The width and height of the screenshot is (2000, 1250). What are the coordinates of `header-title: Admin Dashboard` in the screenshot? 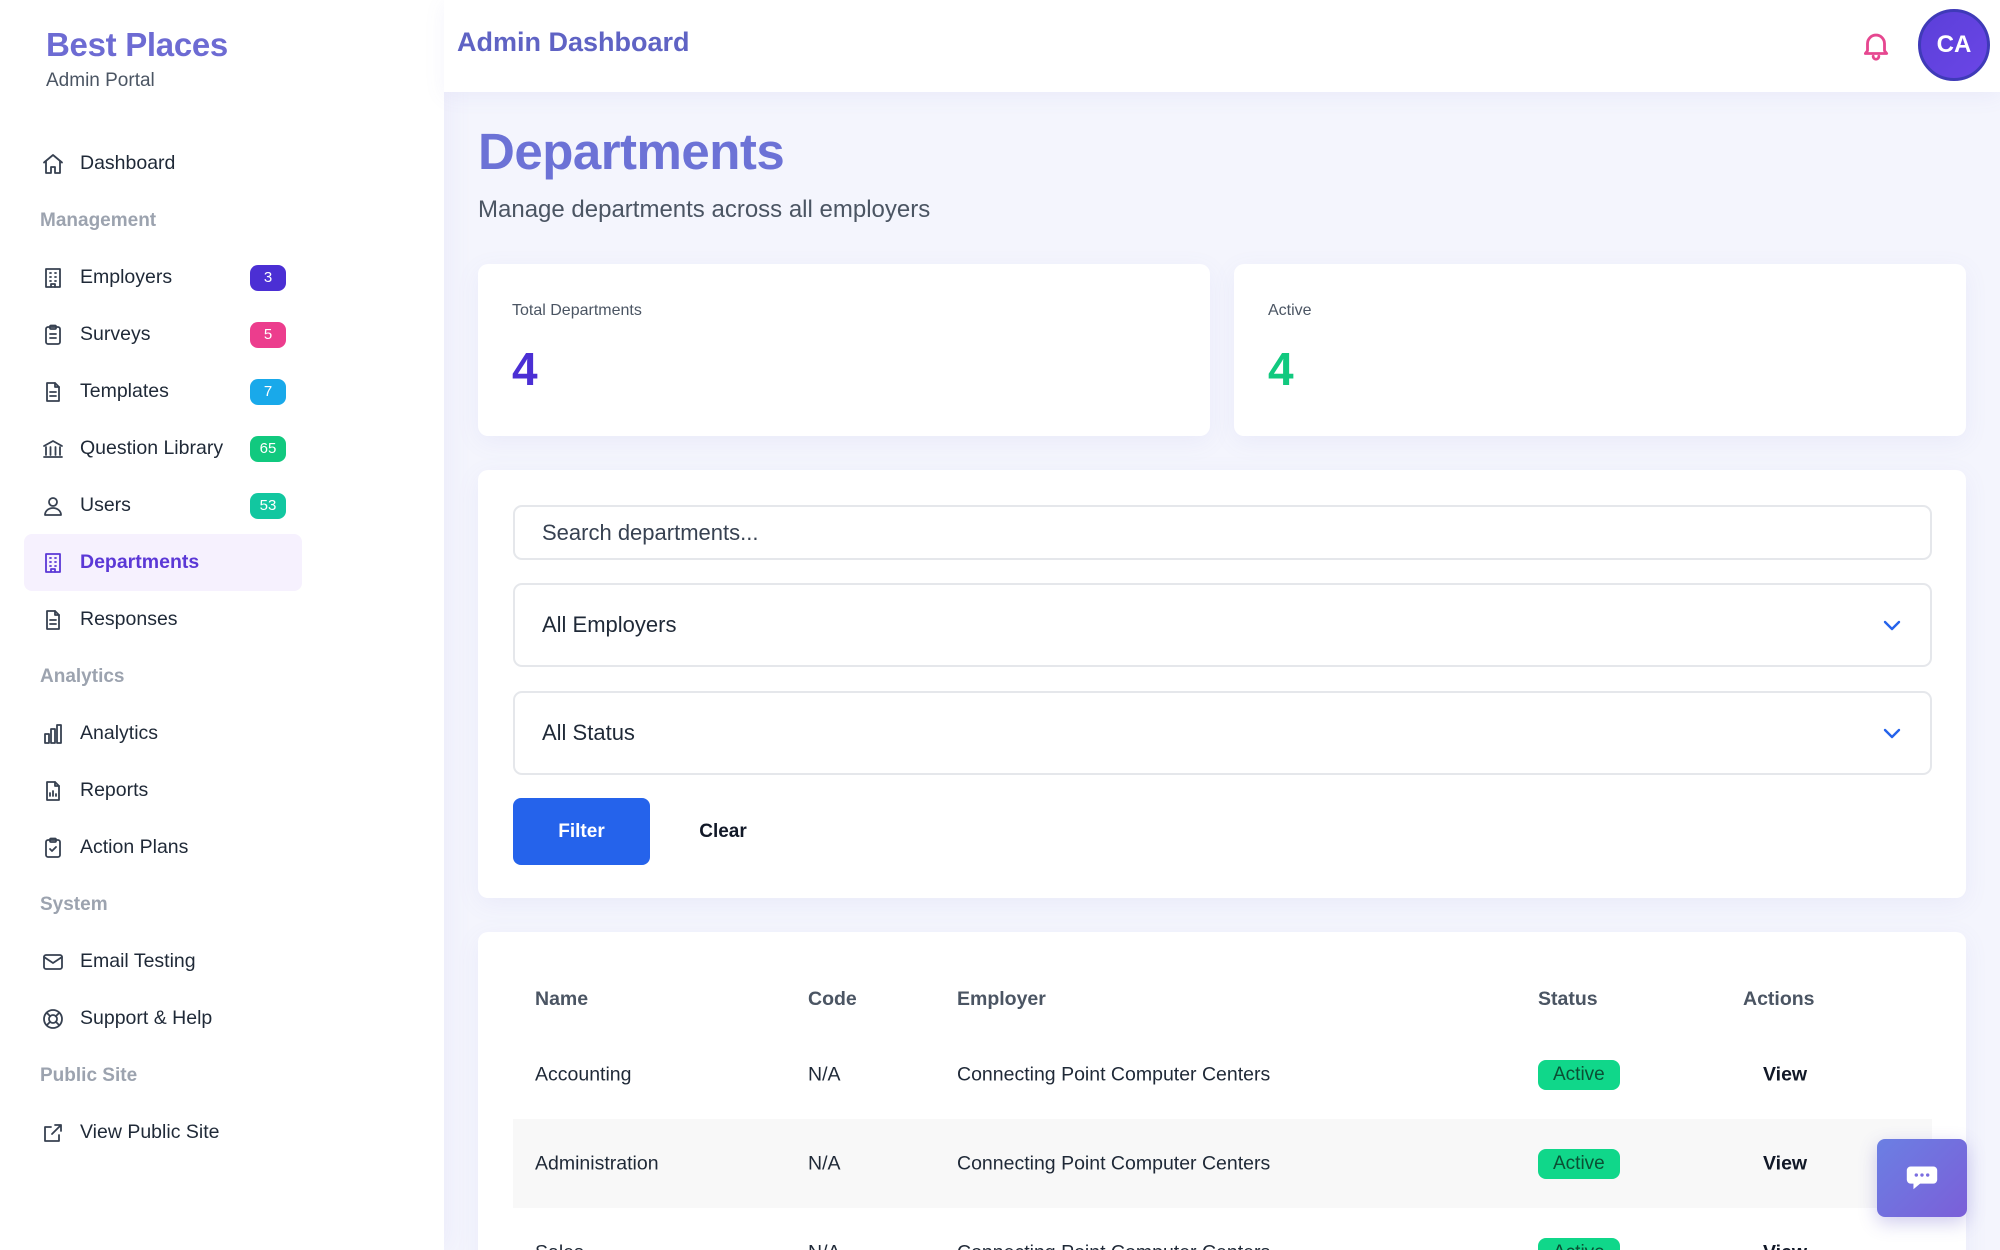 It's located at (573, 42).